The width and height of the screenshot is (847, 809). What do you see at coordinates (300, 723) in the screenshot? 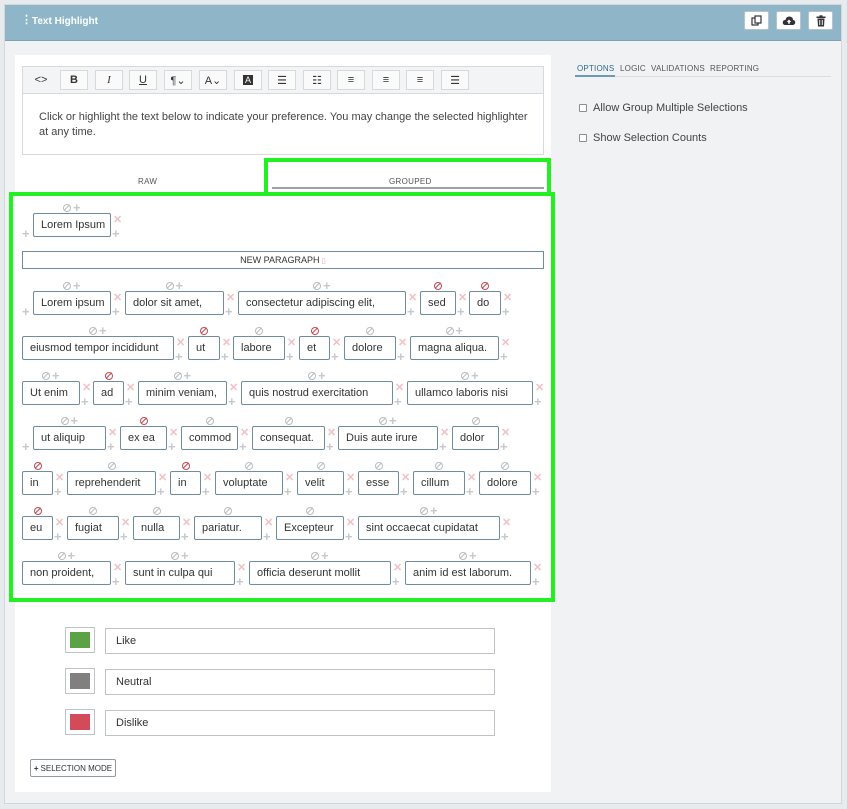
I see `dislike-label-input: Dislike` at bounding box center [300, 723].